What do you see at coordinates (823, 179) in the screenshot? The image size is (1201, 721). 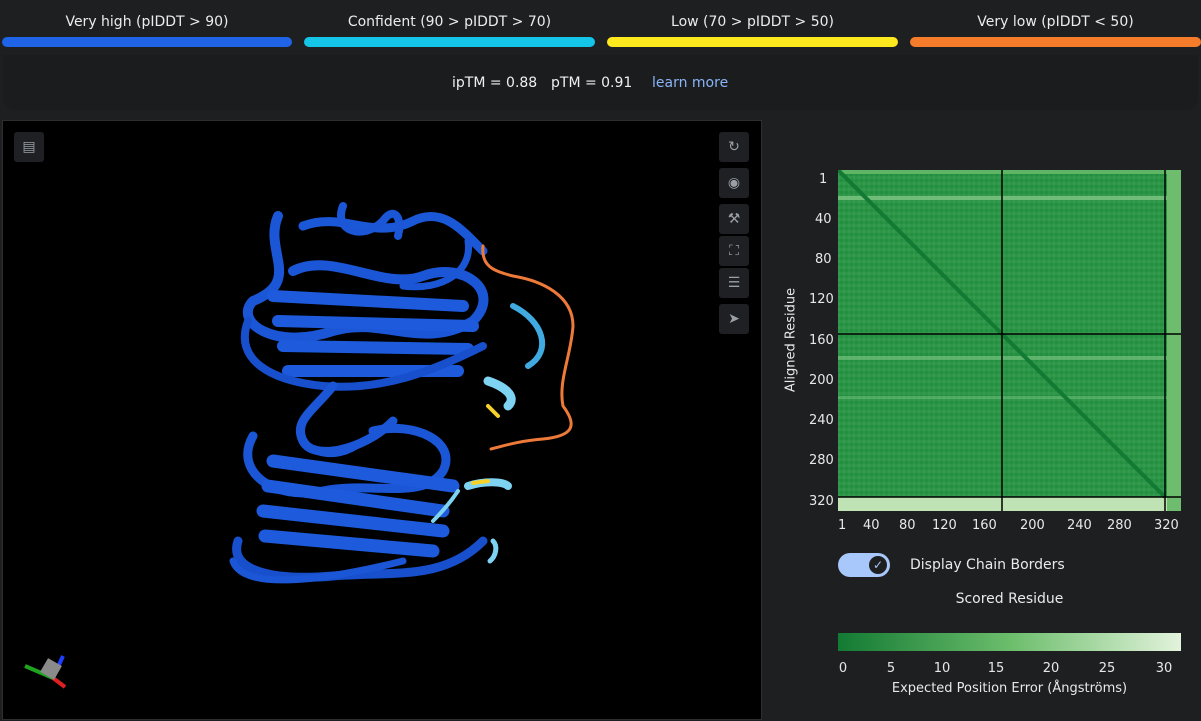 I see `y-tick: 1` at bounding box center [823, 179].